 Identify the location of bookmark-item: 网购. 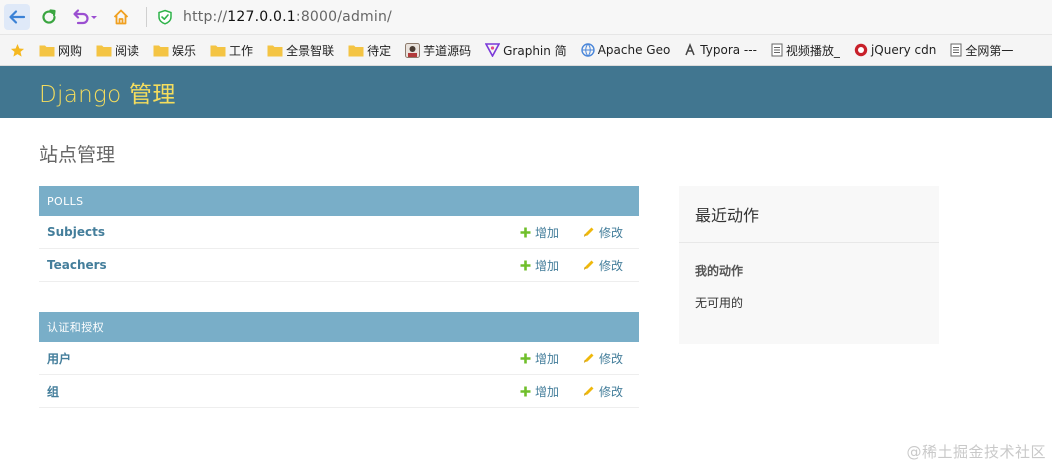
(60, 50).